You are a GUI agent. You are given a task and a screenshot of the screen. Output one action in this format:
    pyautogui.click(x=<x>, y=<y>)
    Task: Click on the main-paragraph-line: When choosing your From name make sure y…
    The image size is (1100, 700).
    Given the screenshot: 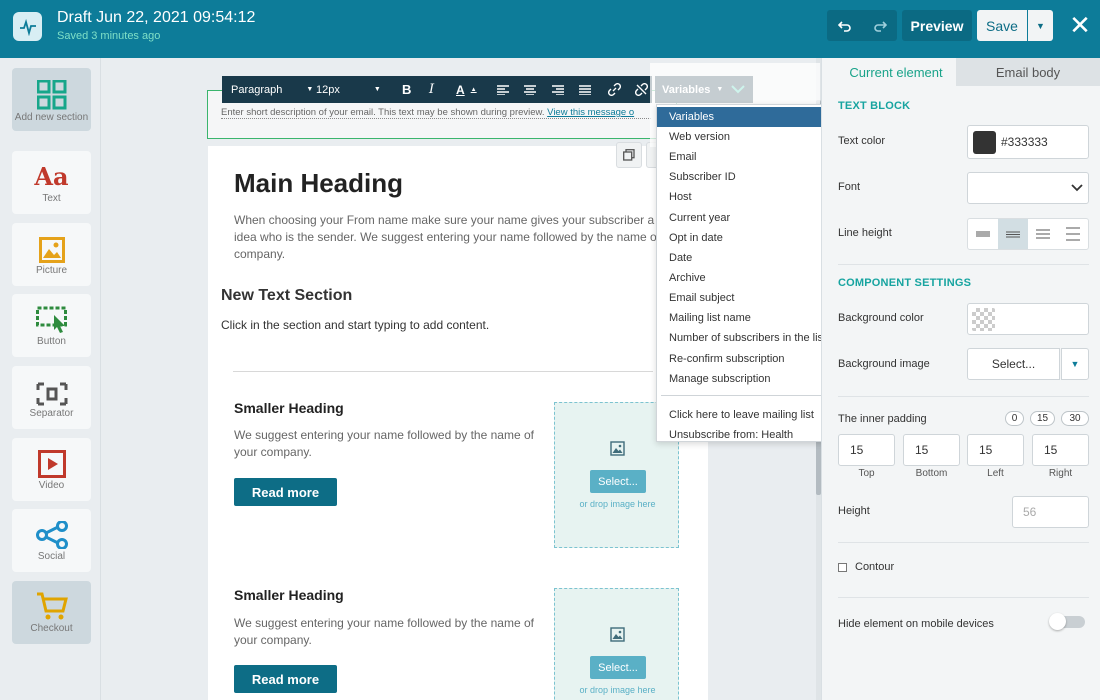 What is the action you would take?
    pyautogui.click(x=453, y=220)
    